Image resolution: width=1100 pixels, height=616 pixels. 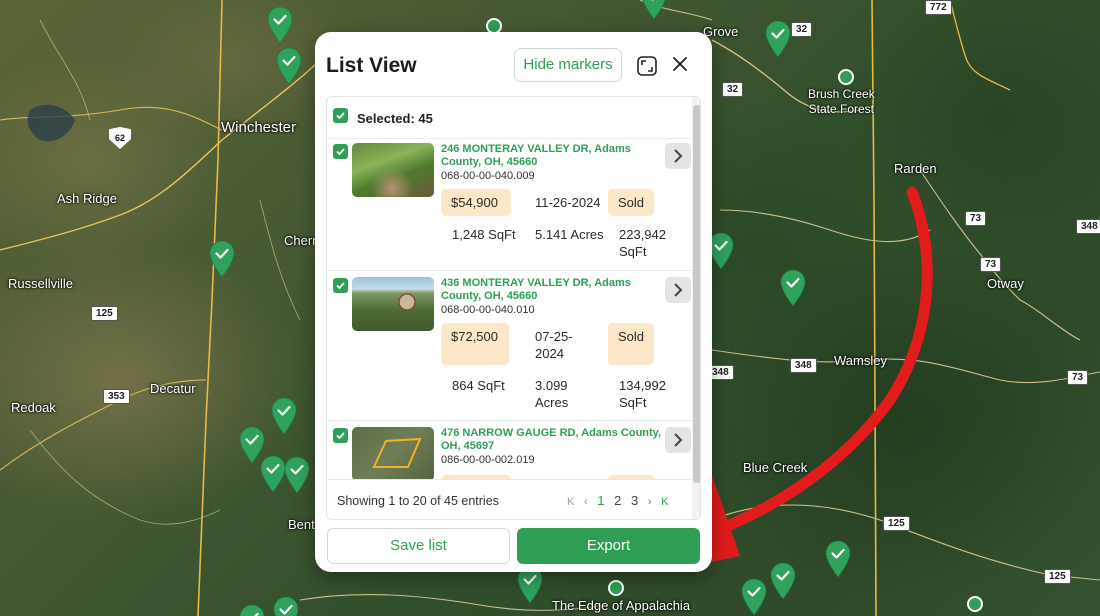 I want to click on parcel-number: 068-00-00-040.010, so click(x=488, y=310).